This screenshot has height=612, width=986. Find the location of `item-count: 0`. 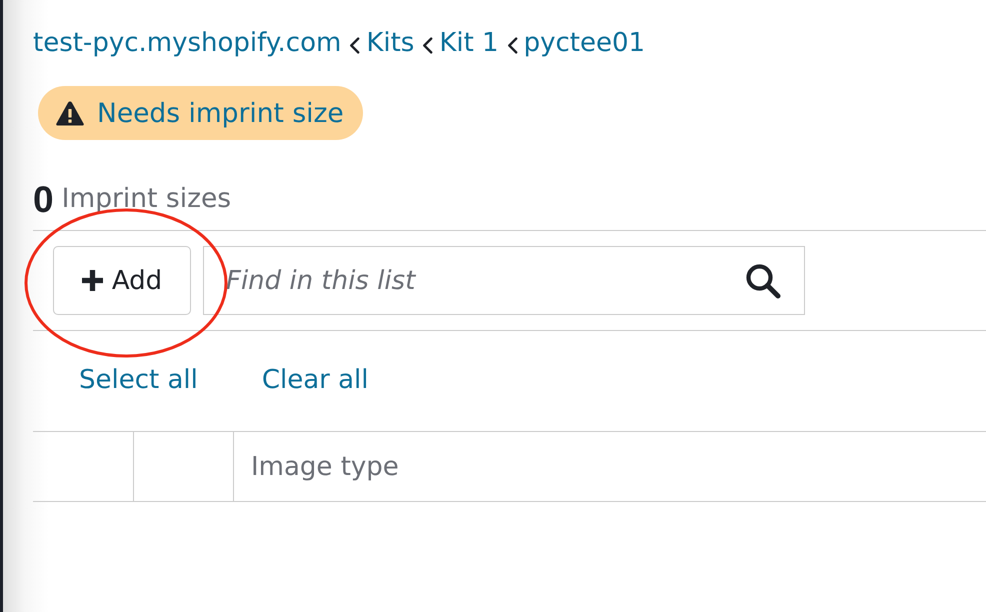

item-count: 0 is located at coordinates (43, 200).